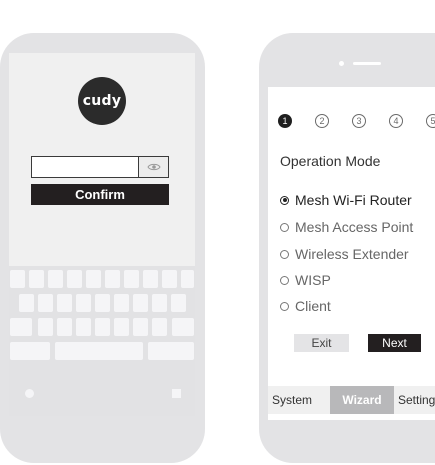 Image resolution: width=435 pixels, height=465 pixels. What do you see at coordinates (100, 194) in the screenshot?
I see `confirm-button: Confirm` at bounding box center [100, 194].